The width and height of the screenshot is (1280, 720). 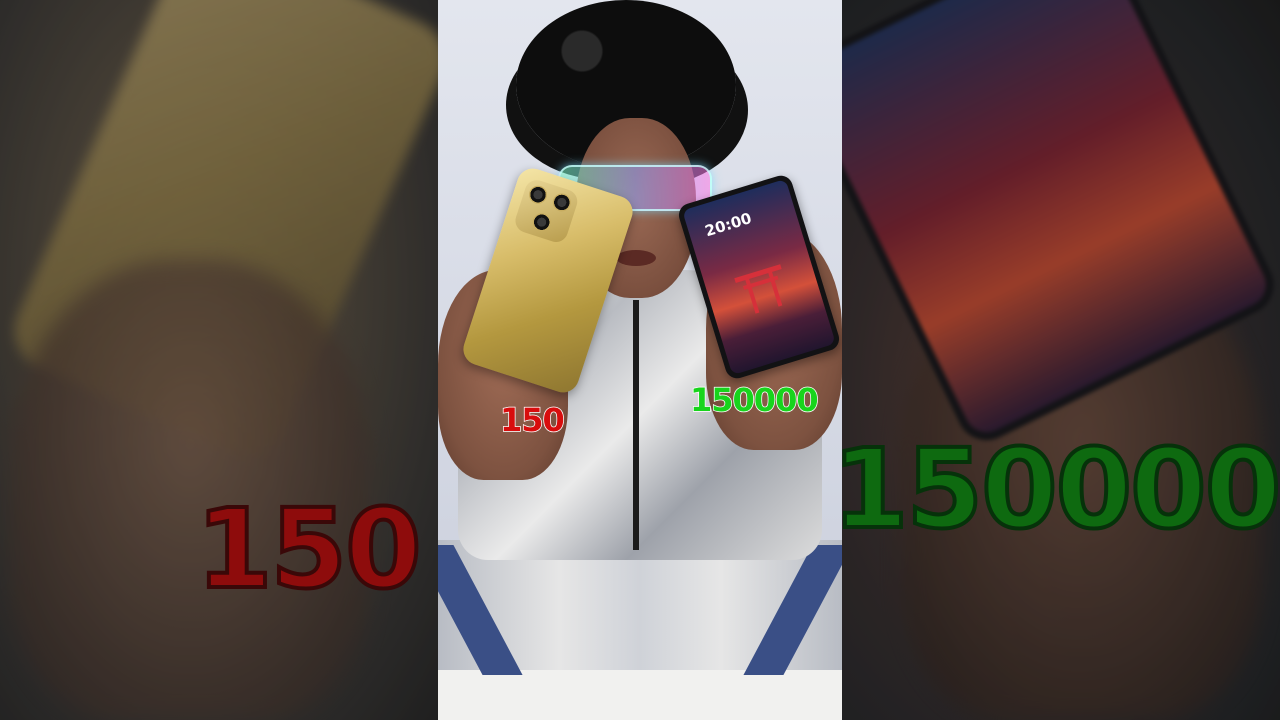 I want to click on jacket-zipper, so click(x=636, y=425).